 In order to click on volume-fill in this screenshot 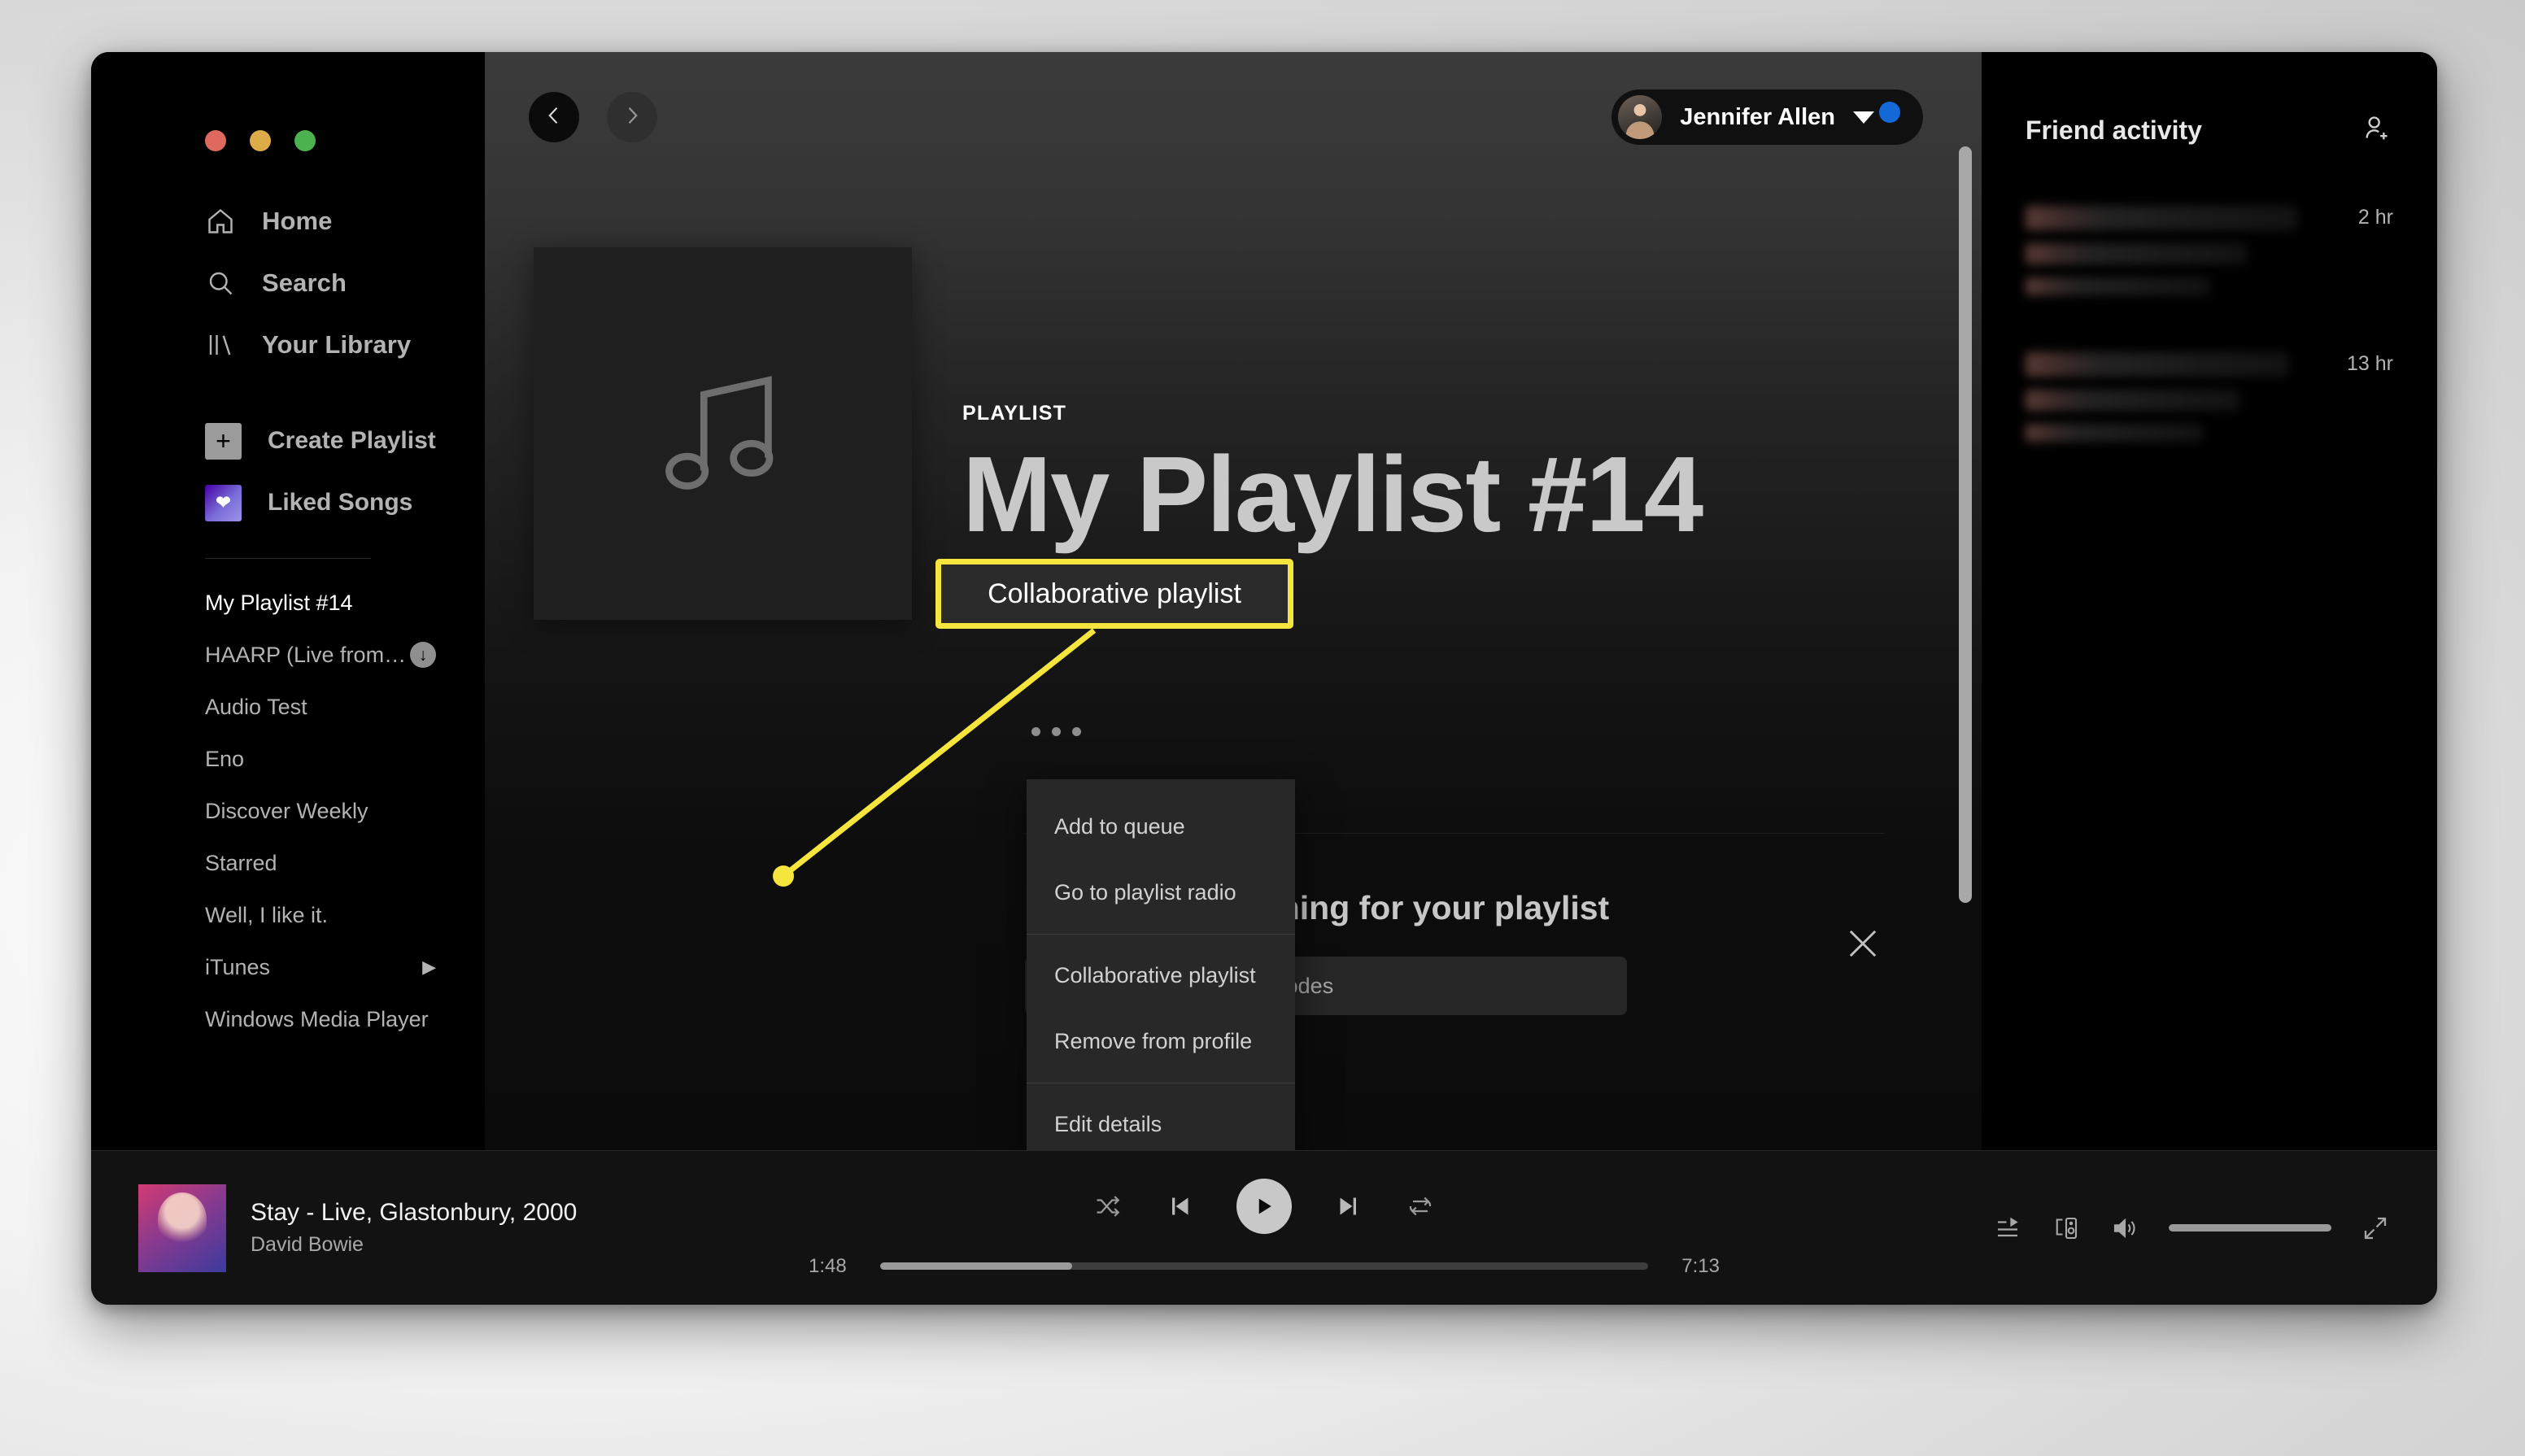, I will do `click(2250, 1228)`.